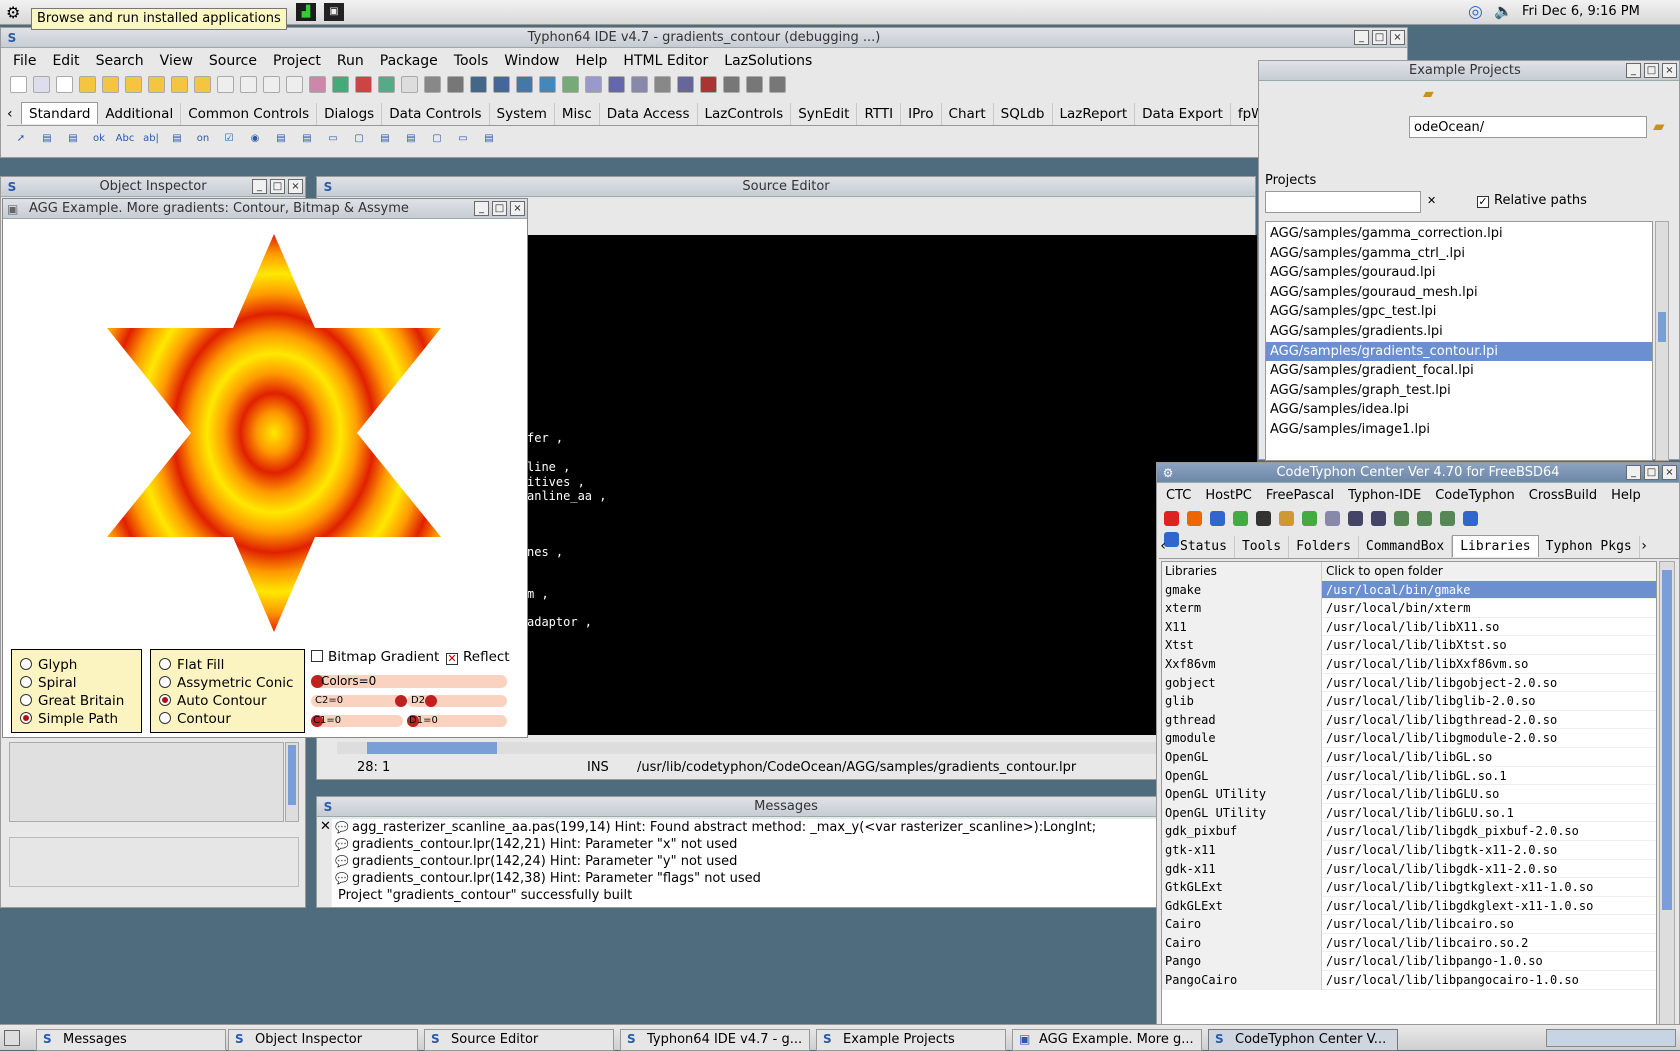 Image resolution: width=1680 pixels, height=1051 pixels. I want to click on c2-slider: C2=0, so click(359, 701).